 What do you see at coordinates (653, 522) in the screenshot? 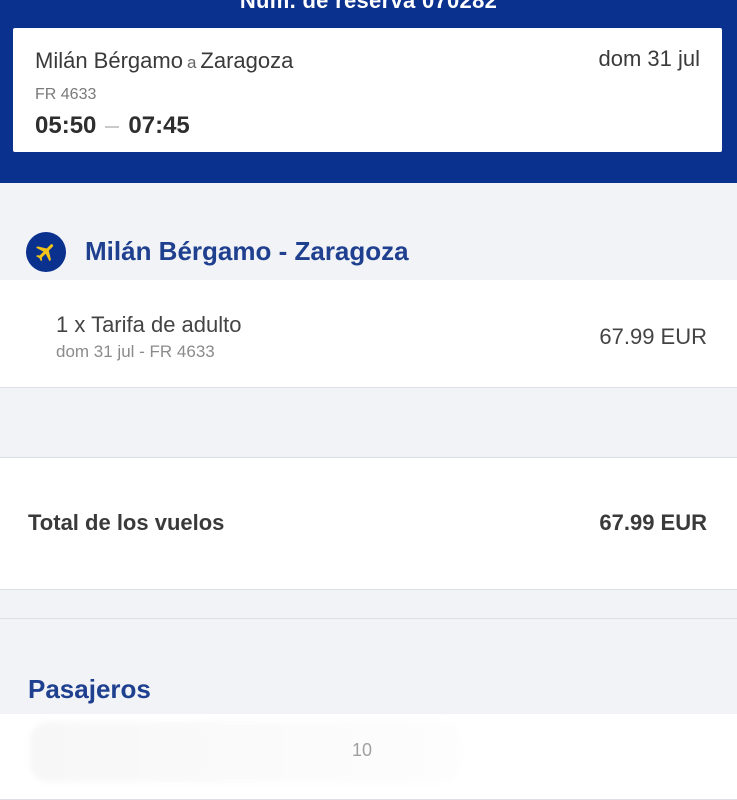
I see `total-price: 67.99 EUR` at bounding box center [653, 522].